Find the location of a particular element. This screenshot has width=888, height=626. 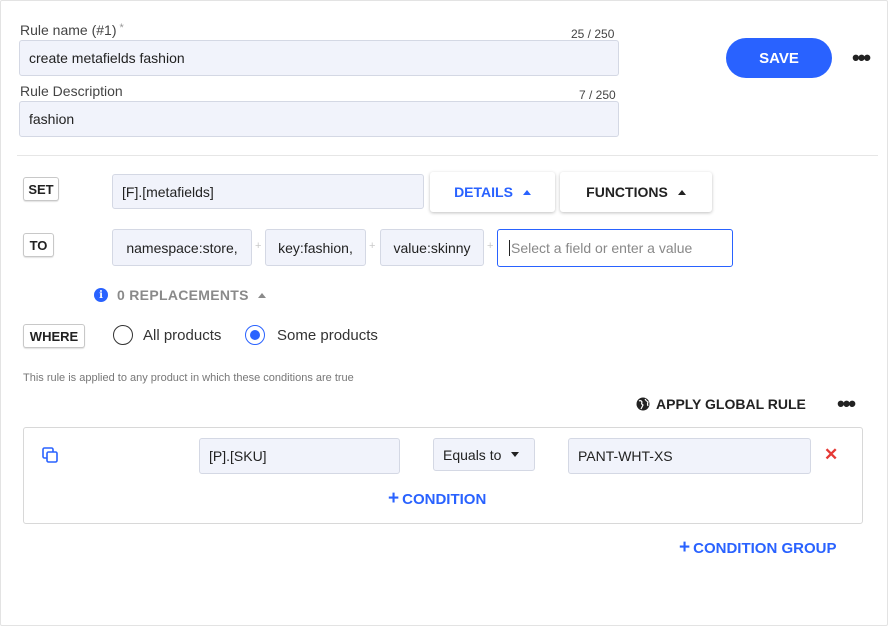

text-cursor is located at coordinates (509, 248).